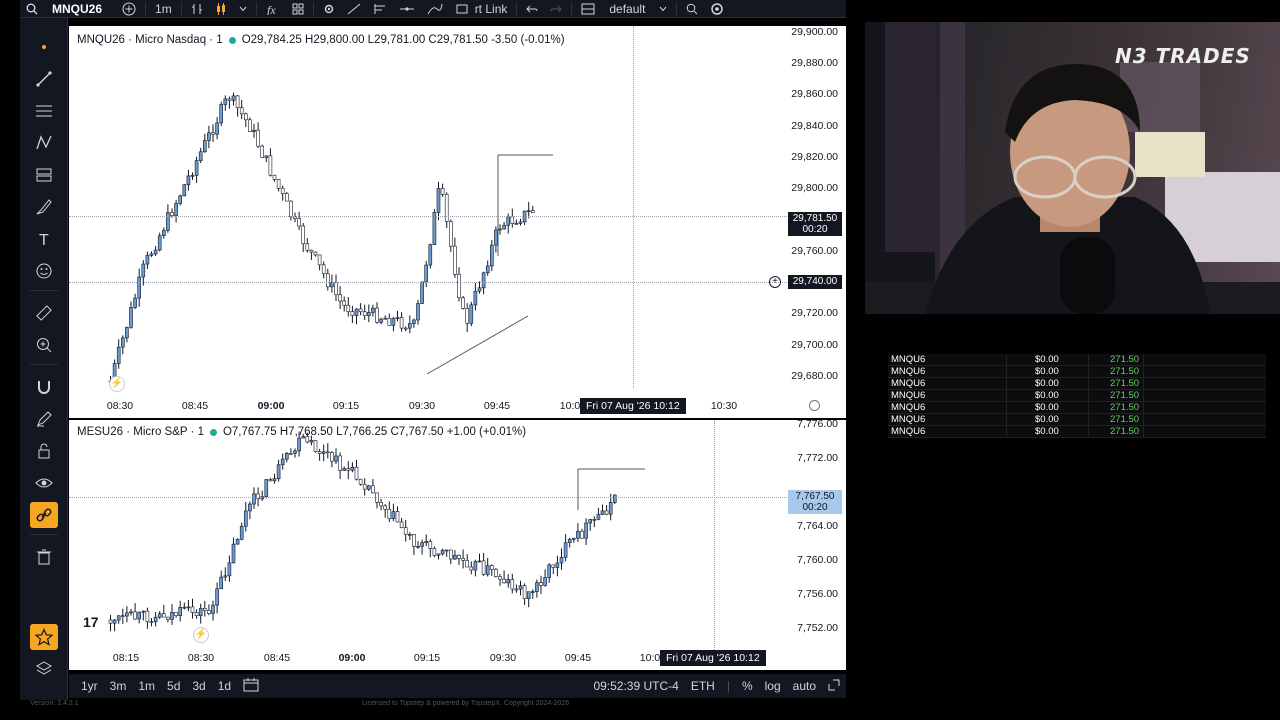 Image resolution: width=1280 pixels, height=720 pixels. What do you see at coordinates (44, 483) in the screenshot?
I see `eye-icon` at bounding box center [44, 483].